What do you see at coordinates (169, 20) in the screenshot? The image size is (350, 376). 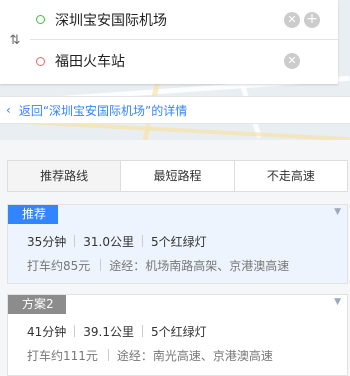 I see `start-input: 深圳宝安国际机场` at bounding box center [169, 20].